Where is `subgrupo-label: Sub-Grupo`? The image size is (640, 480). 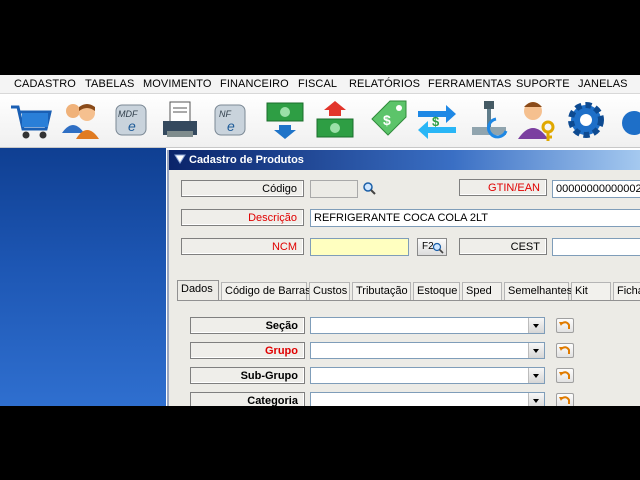 subgrupo-label: Sub-Grupo is located at coordinates (247, 375).